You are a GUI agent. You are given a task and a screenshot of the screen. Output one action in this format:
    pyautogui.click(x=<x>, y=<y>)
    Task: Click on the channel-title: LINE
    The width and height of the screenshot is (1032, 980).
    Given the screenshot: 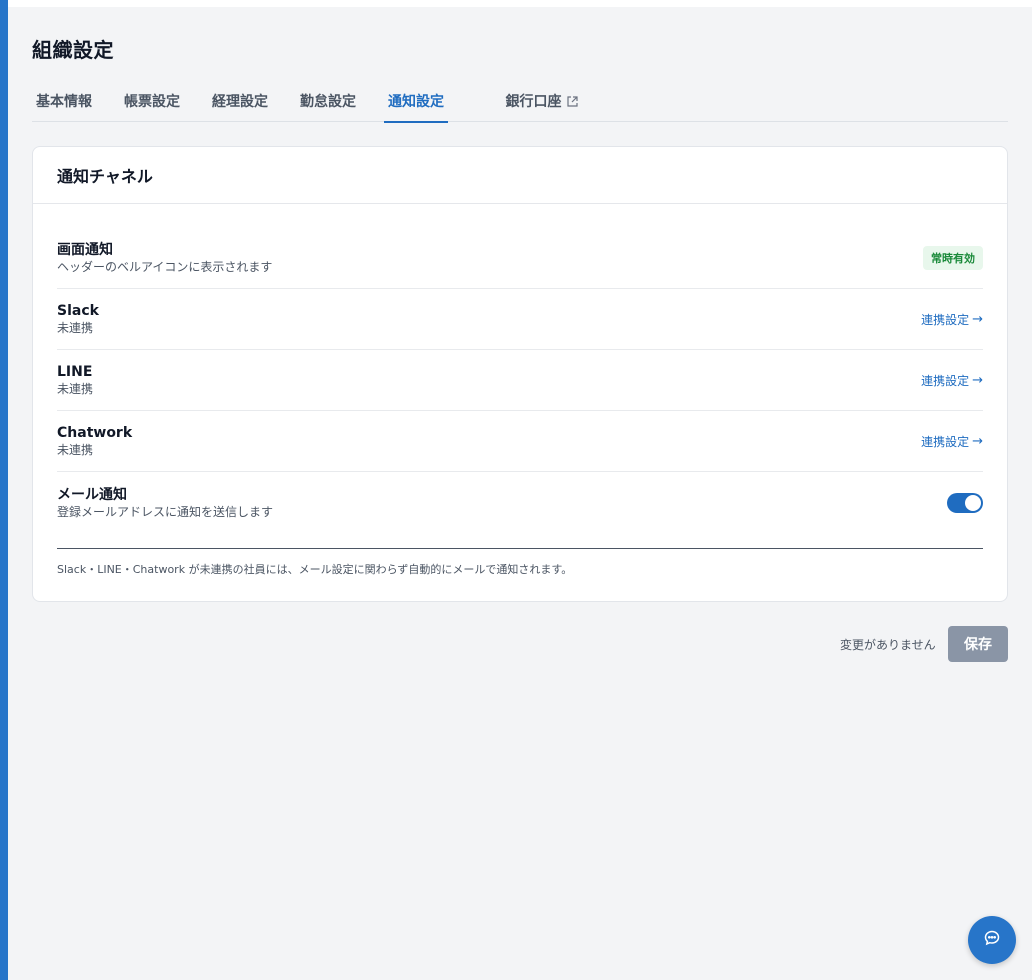 What is the action you would take?
    pyautogui.click(x=75, y=372)
    